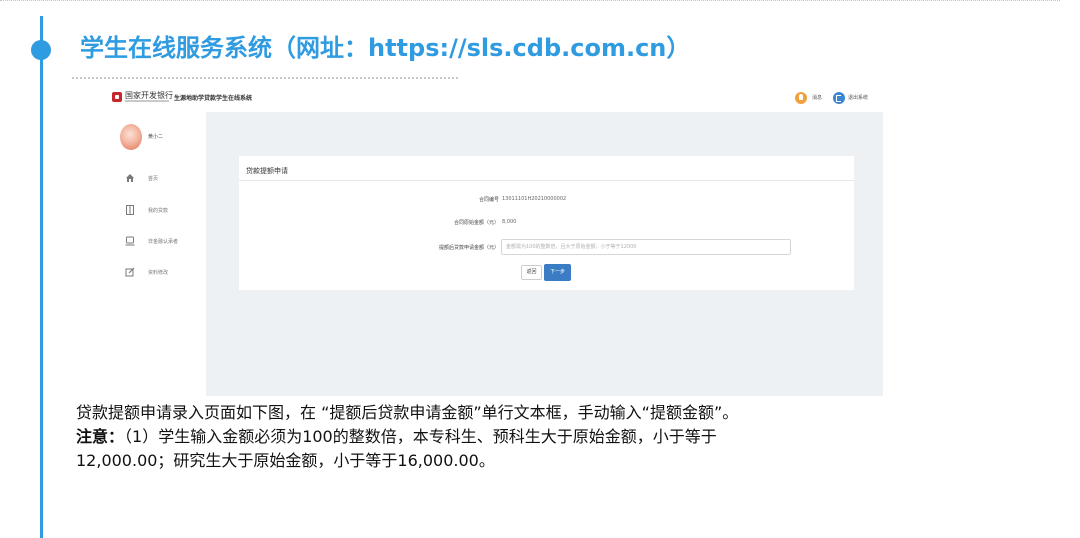  I want to click on increased-amount-label: 提额后贷款申请金额（元）, so click(468, 248).